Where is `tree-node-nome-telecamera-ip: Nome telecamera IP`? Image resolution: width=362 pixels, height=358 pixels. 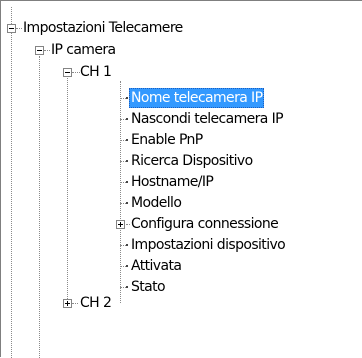 tree-node-nome-telecamera-ip: Nome telecamera IP is located at coordinates (197, 98).